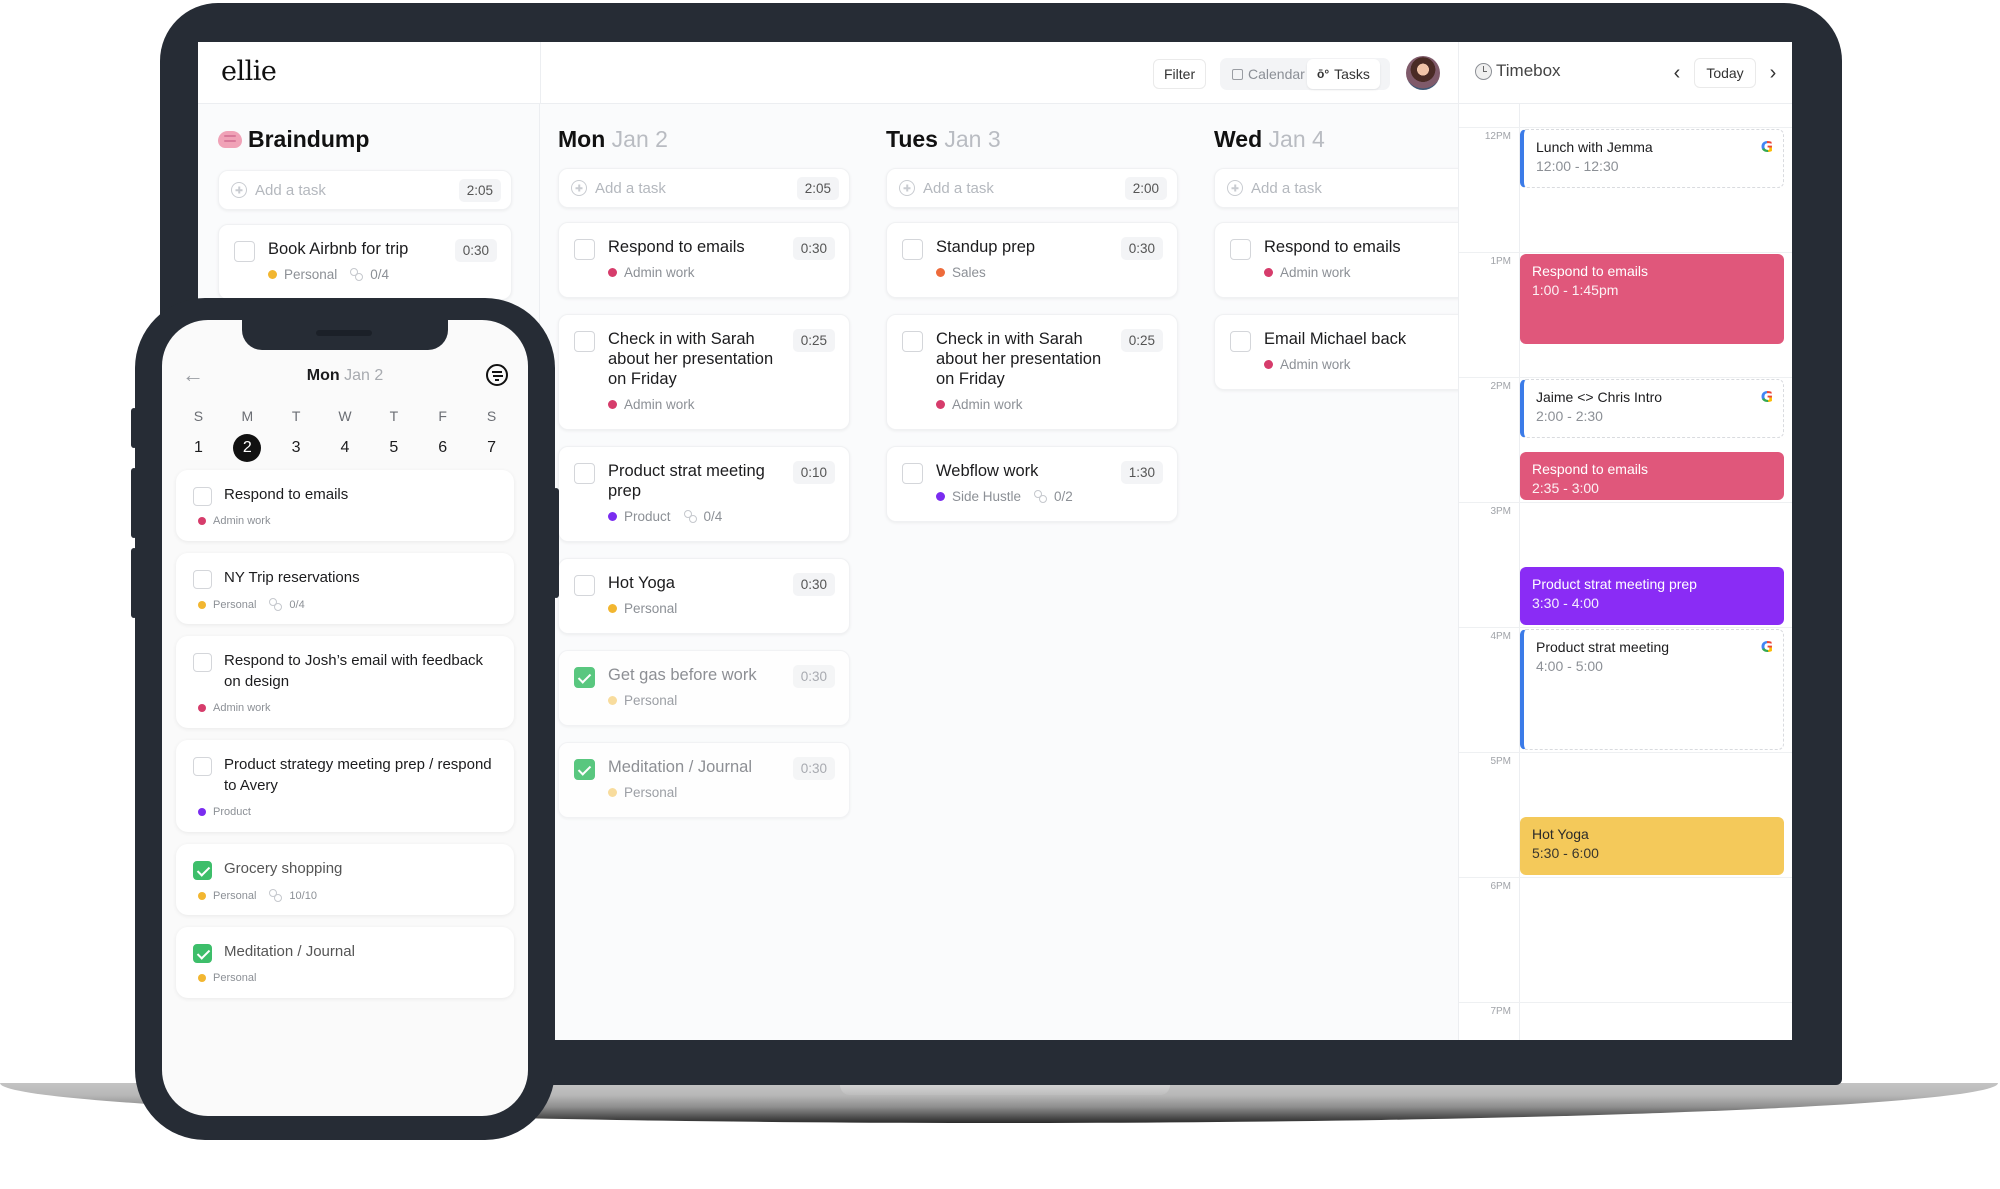 The image size is (2000, 1189). I want to click on task-tag: Sales, so click(969, 272).